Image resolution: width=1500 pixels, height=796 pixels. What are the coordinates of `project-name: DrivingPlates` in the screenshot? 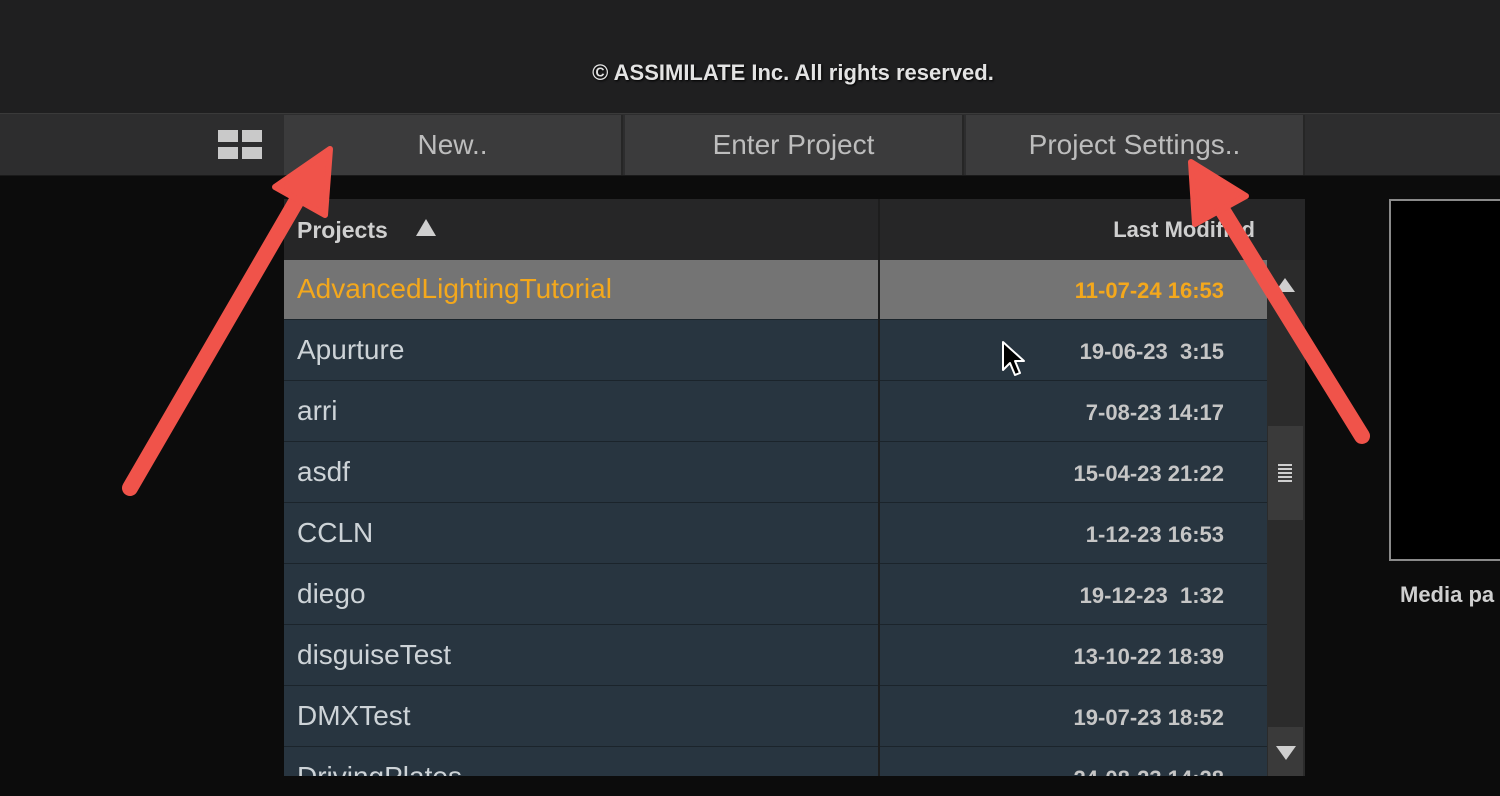 It's located at (379, 768).